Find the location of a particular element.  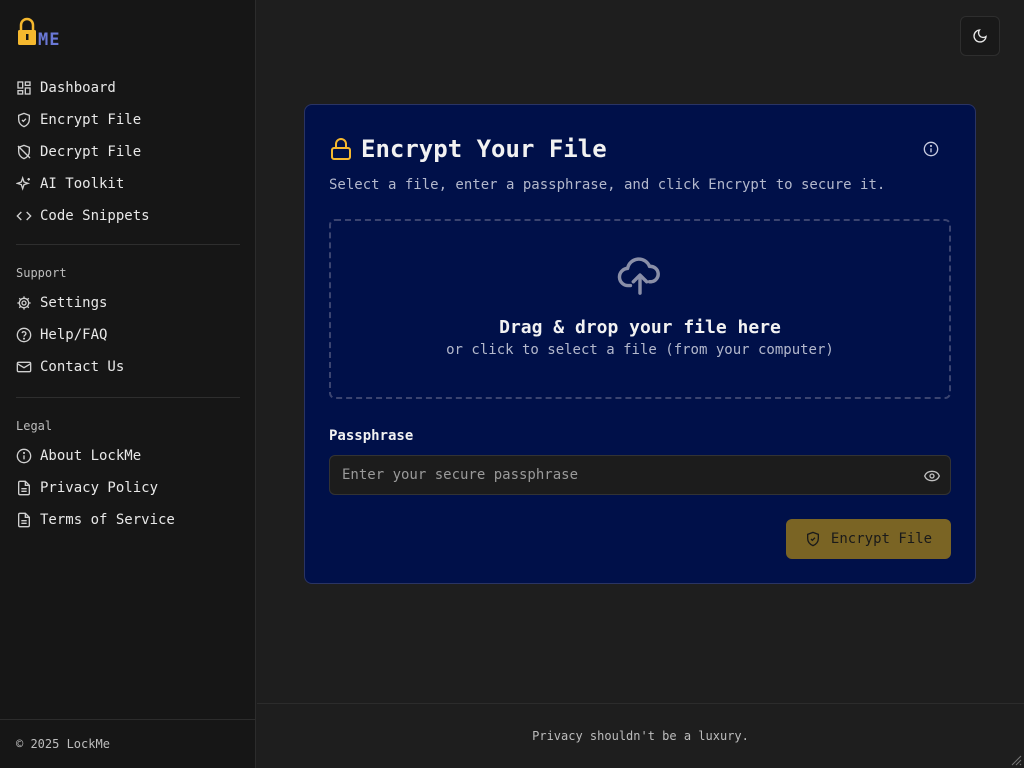

card-title: Encrypt Your File is located at coordinates (468, 149).